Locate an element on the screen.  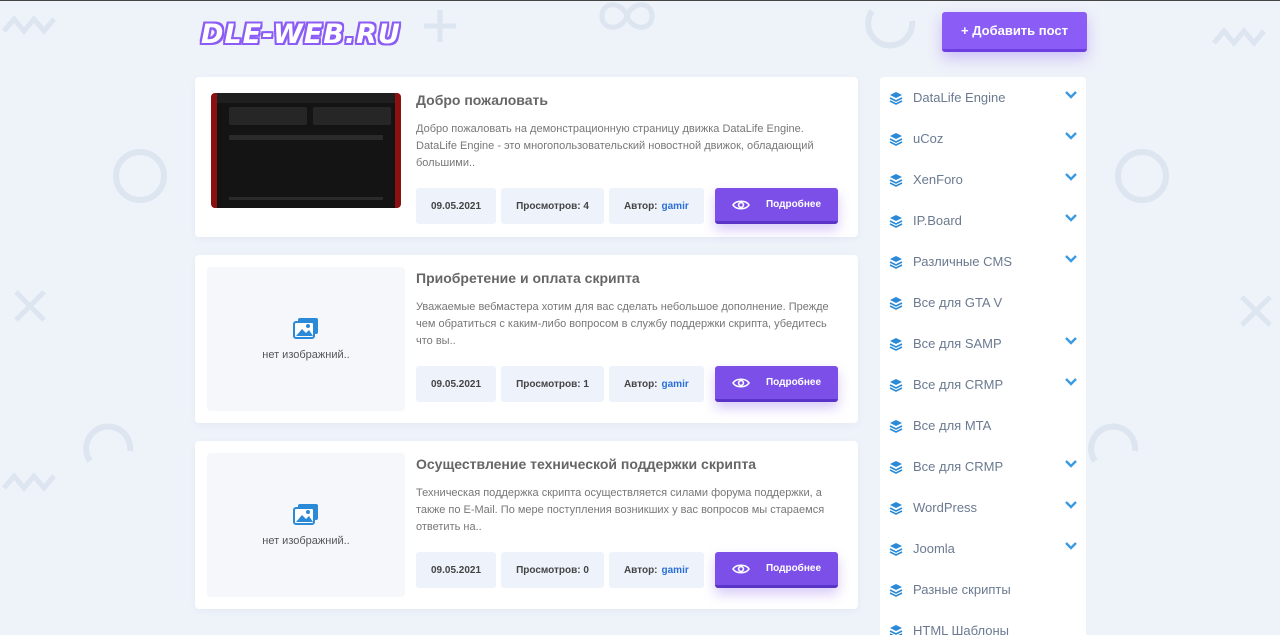
sidebar-category-item: Joomla is located at coordinates (983, 548).